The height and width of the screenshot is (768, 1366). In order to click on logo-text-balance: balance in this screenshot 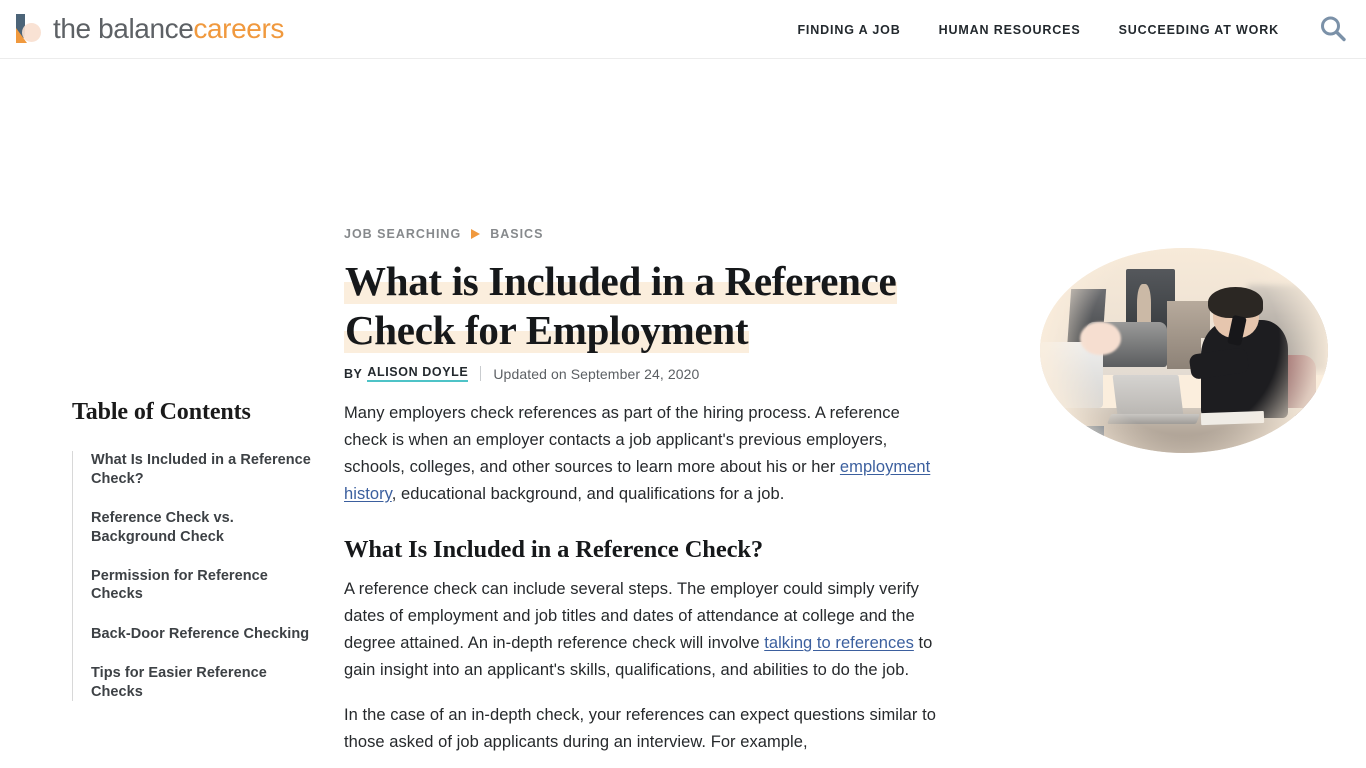, I will do `click(146, 28)`.